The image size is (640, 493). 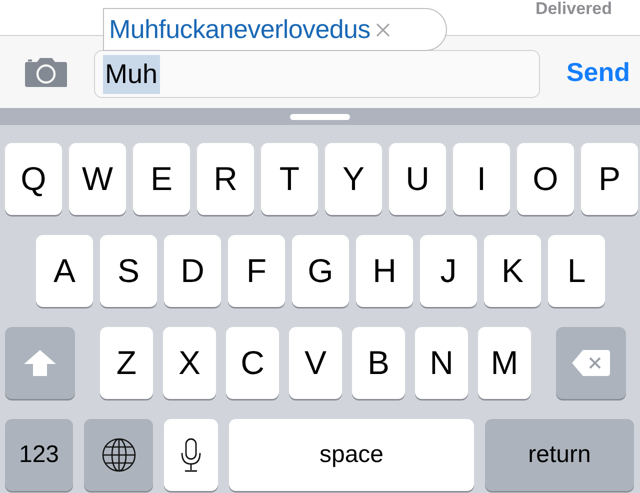 I want to click on delete-icon, so click(x=591, y=363).